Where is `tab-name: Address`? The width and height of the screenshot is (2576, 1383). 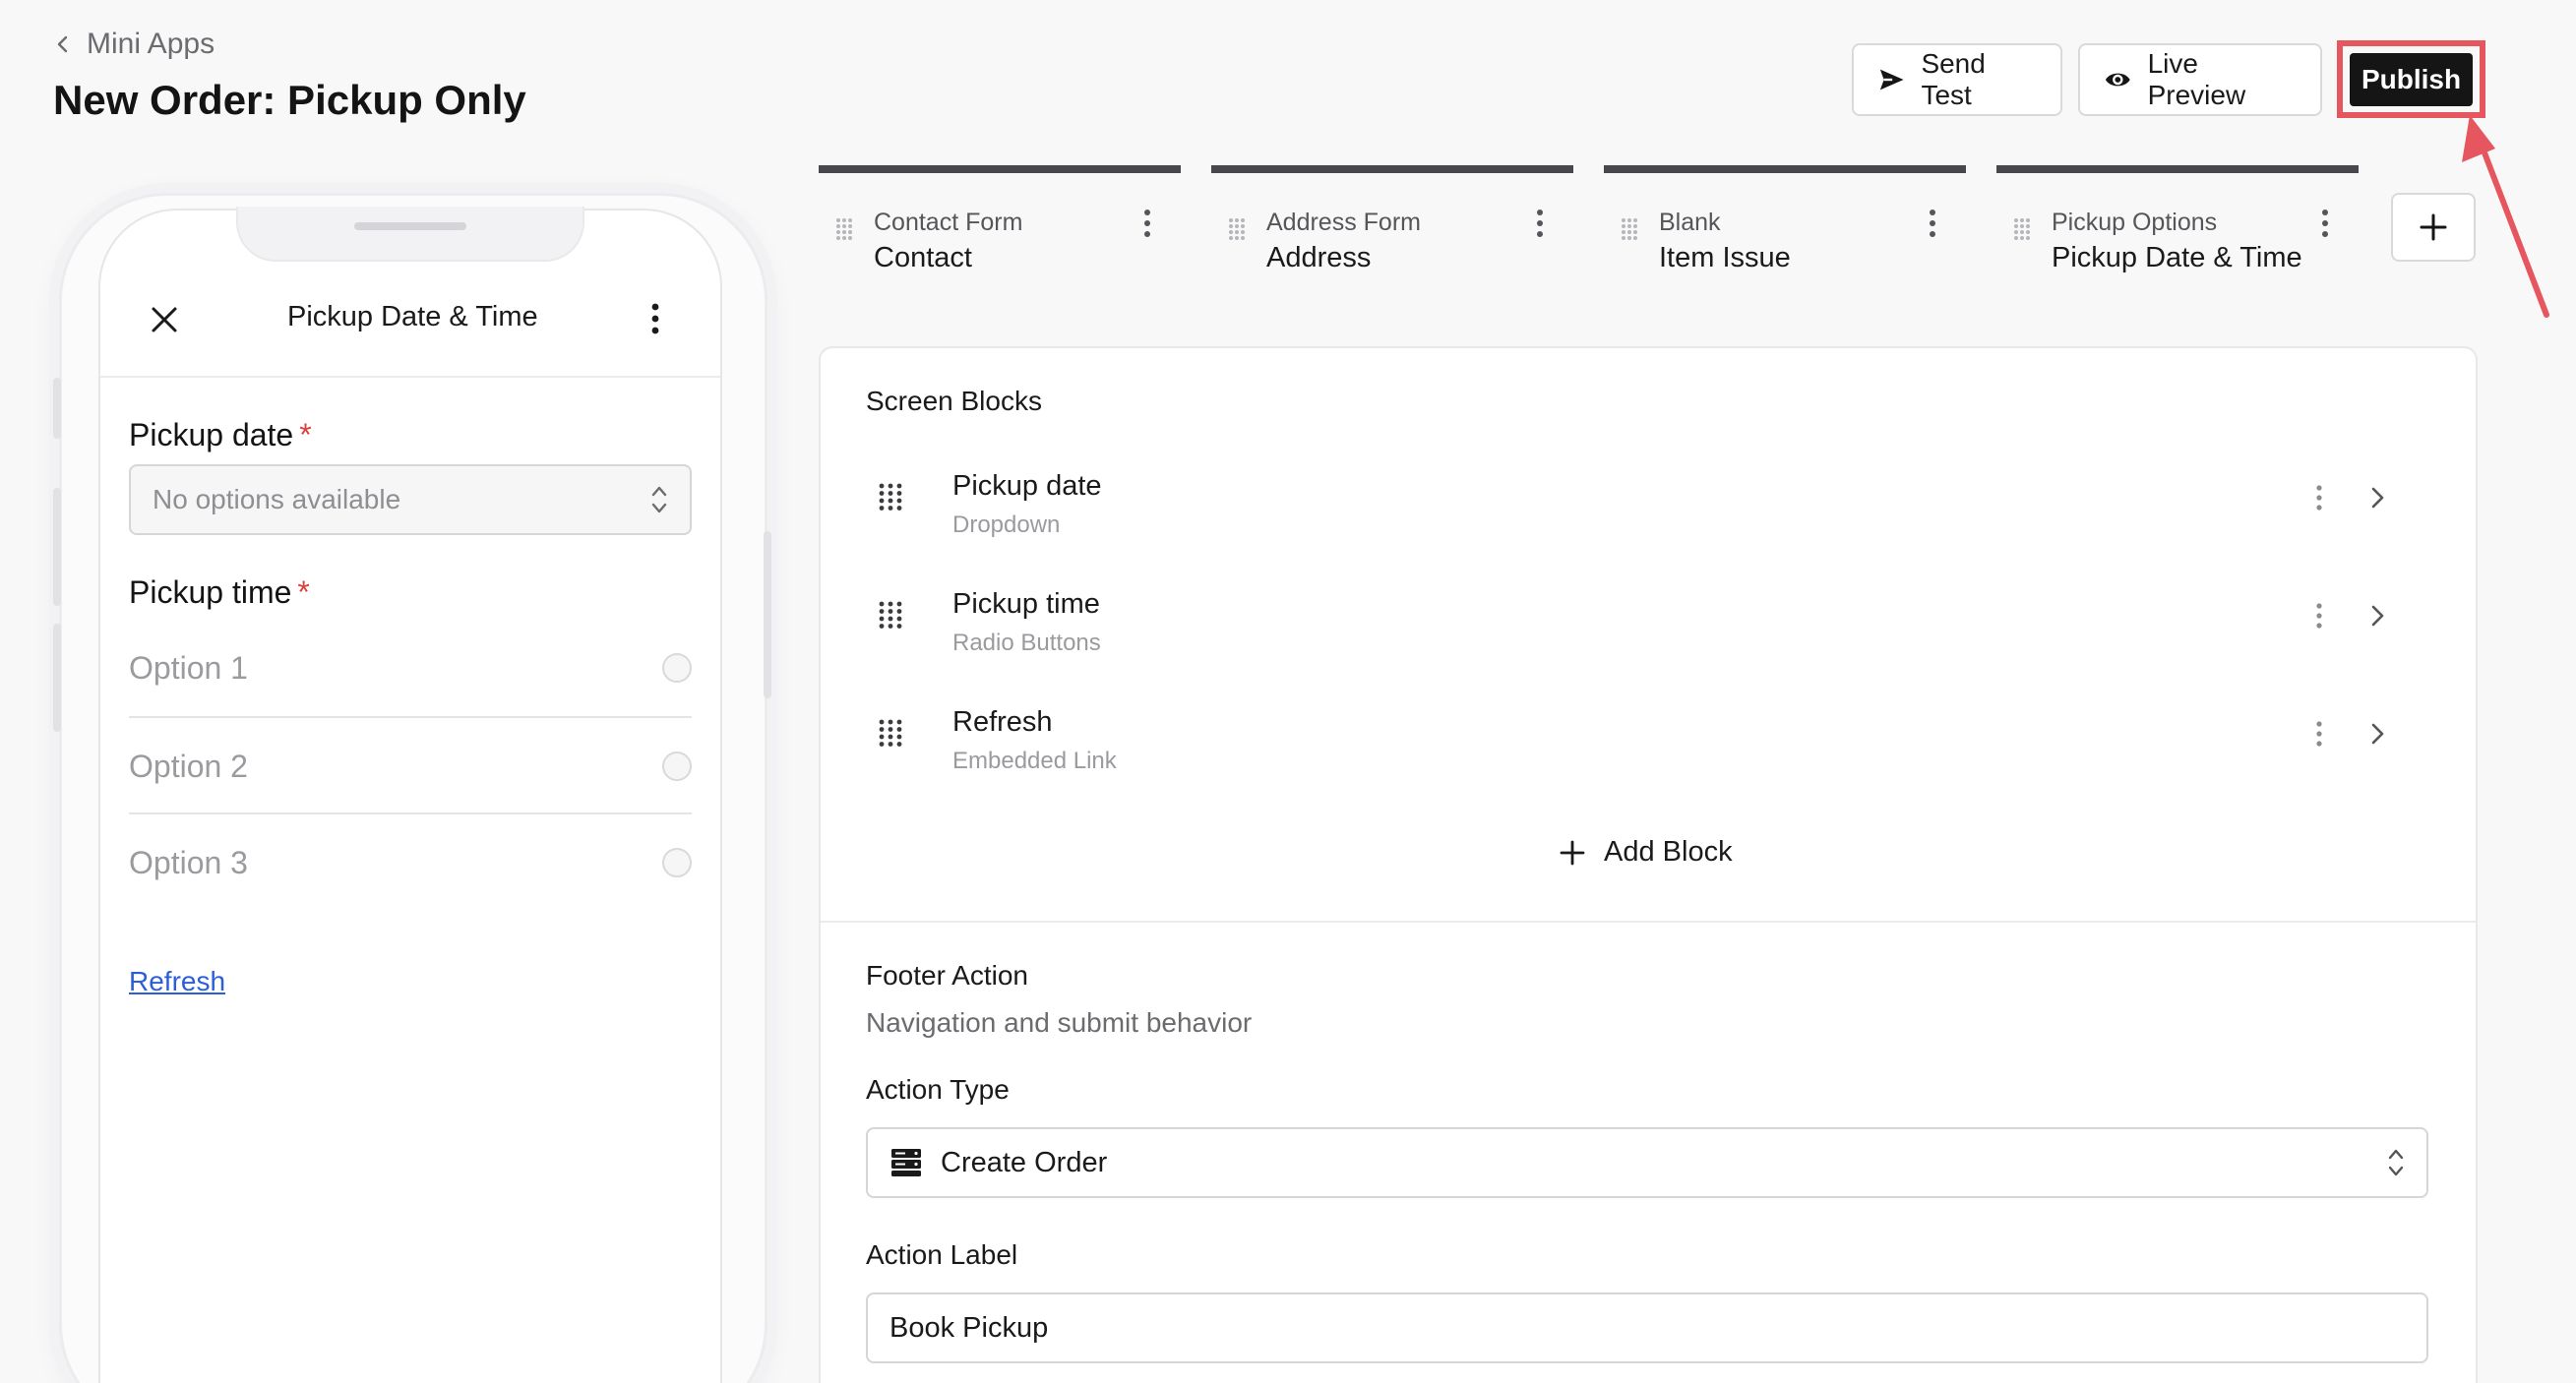 tab-name: Address is located at coordinates (1319, 257).